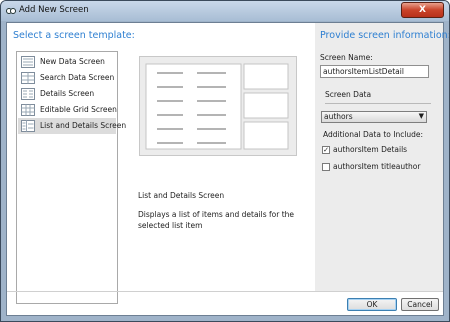  Describe the element at coordinates (421, 116) in the screenshot. I see `chevron-down-icon: ▼` at that location.